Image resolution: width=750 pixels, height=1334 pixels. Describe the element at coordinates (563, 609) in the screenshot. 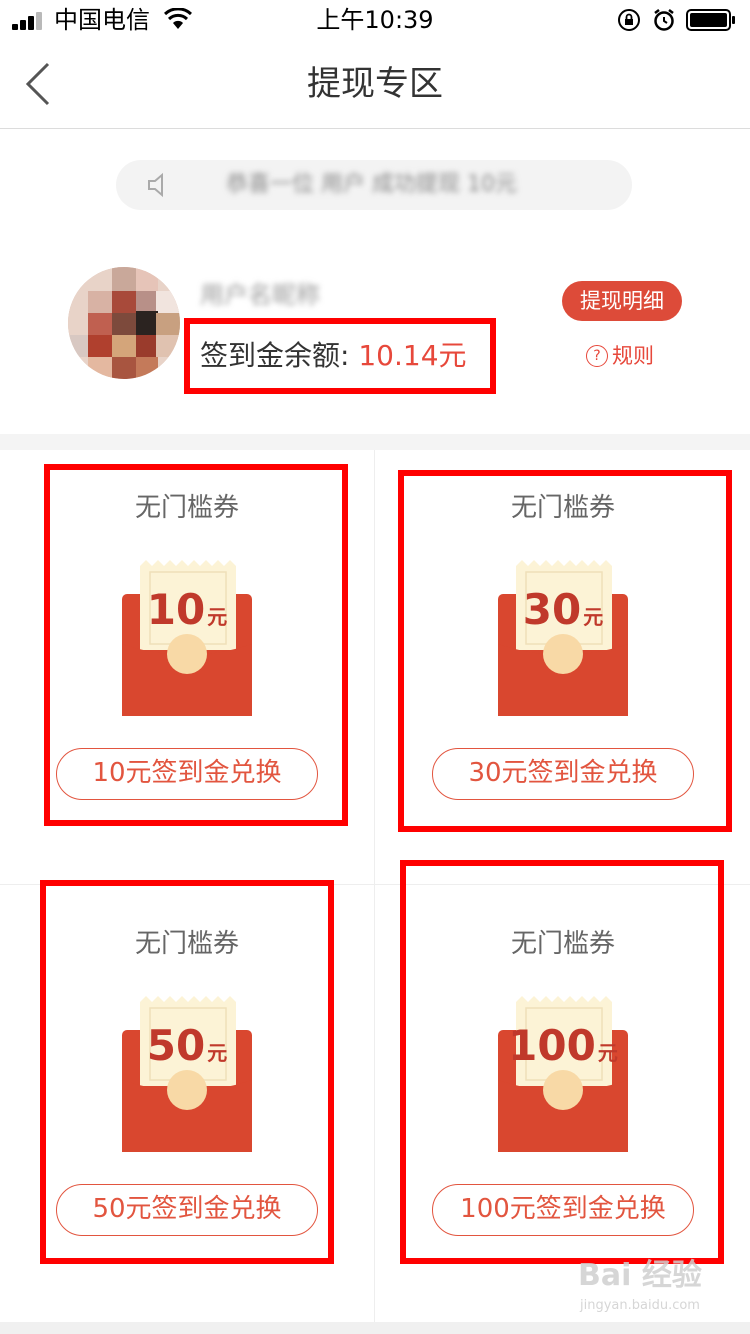

I see `coupon-amount: 30 元` at that location.